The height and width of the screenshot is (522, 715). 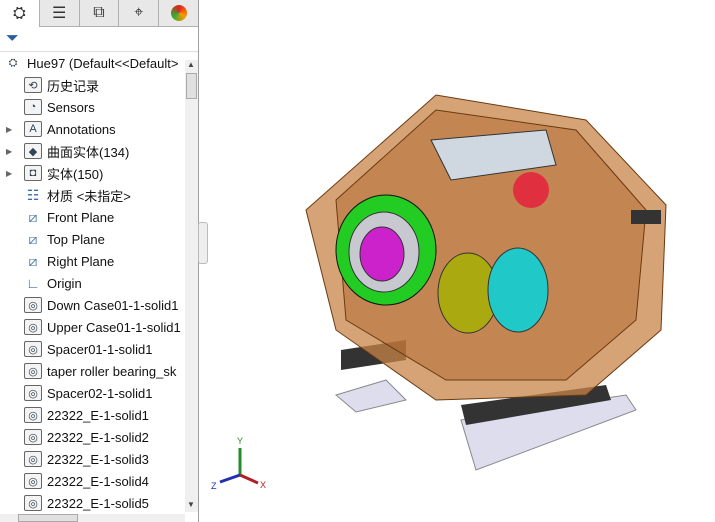 I want to click on tree-item-label: 材质 <未指定>, so click(x=89, y=196).